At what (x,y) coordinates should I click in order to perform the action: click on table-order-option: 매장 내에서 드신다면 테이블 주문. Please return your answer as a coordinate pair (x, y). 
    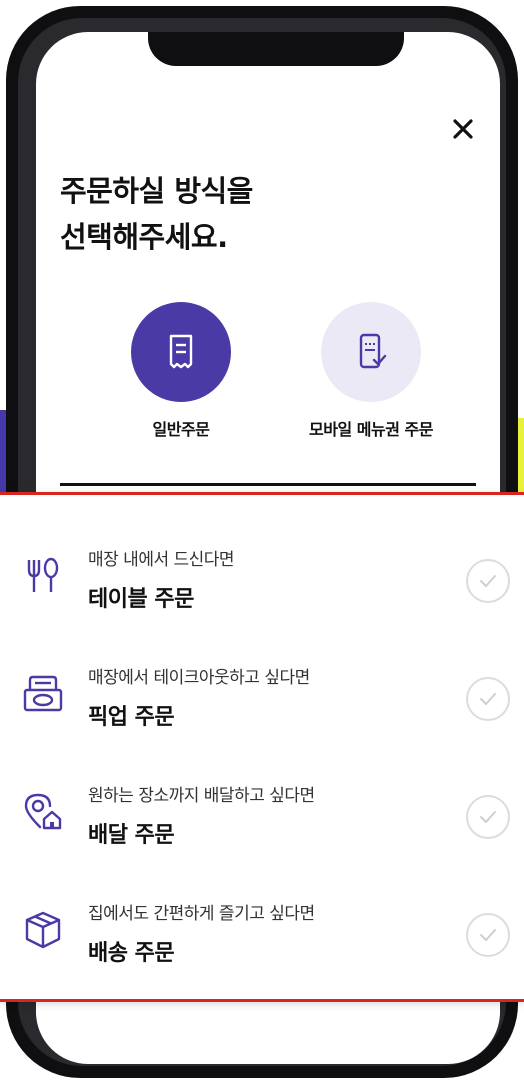
    Looking at the image, I should click on (262, 554).